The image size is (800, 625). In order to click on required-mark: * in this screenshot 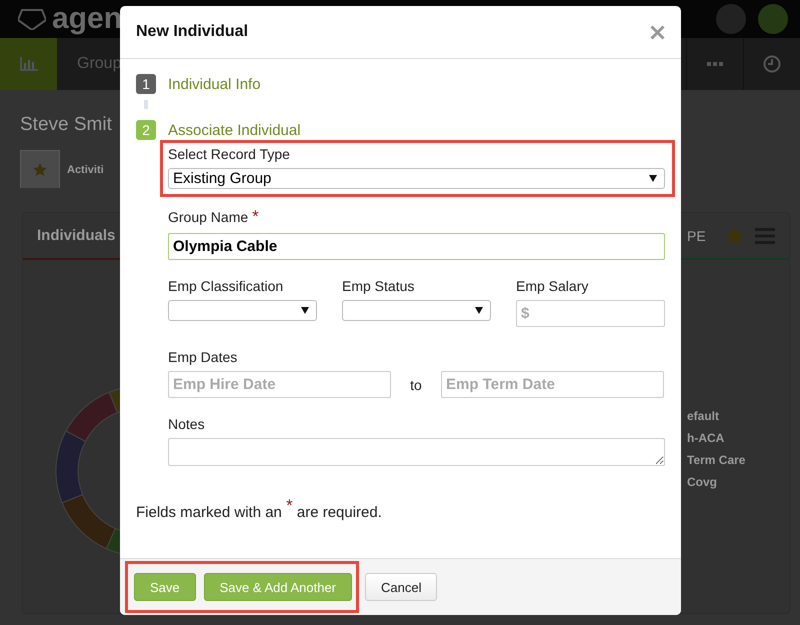, I will do `click(255, 217)`.